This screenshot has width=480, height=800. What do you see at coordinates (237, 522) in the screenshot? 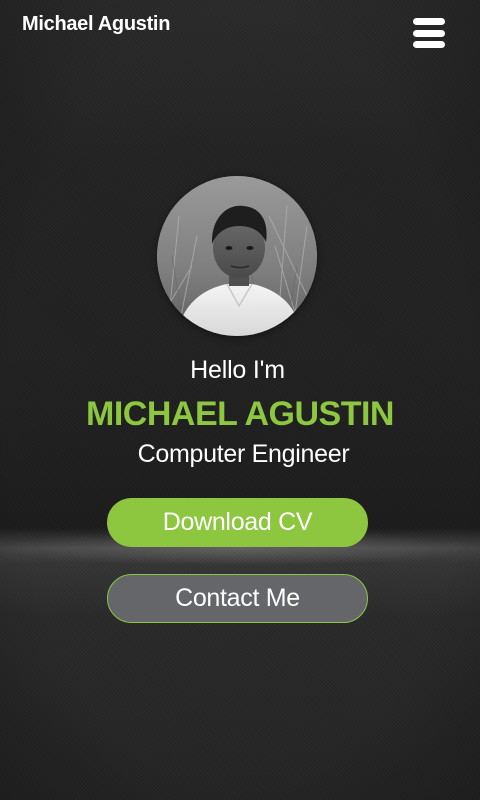
I see `download-cv-button: Download CV` at bounding box center [237, 522].